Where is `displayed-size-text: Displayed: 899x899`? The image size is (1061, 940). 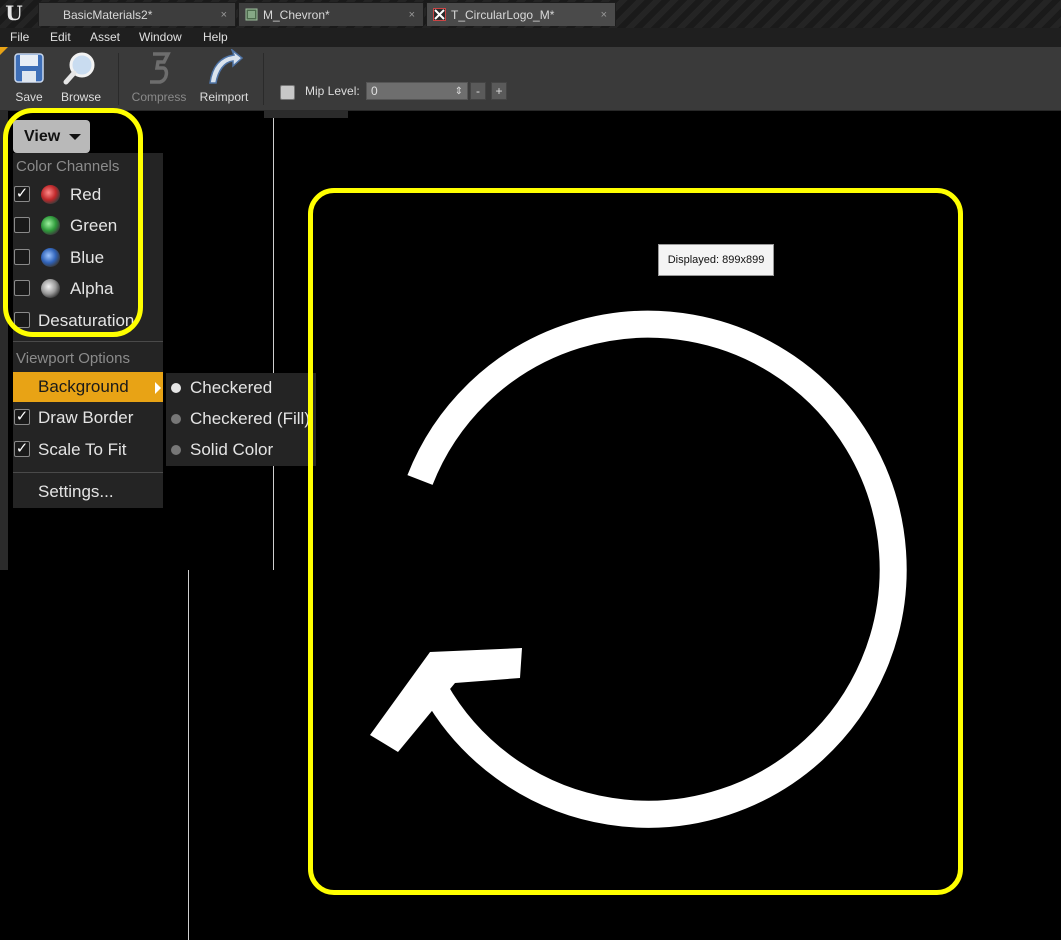
displayed-size-text: Displayed: 899x899 is located at coordinates (716, 260).